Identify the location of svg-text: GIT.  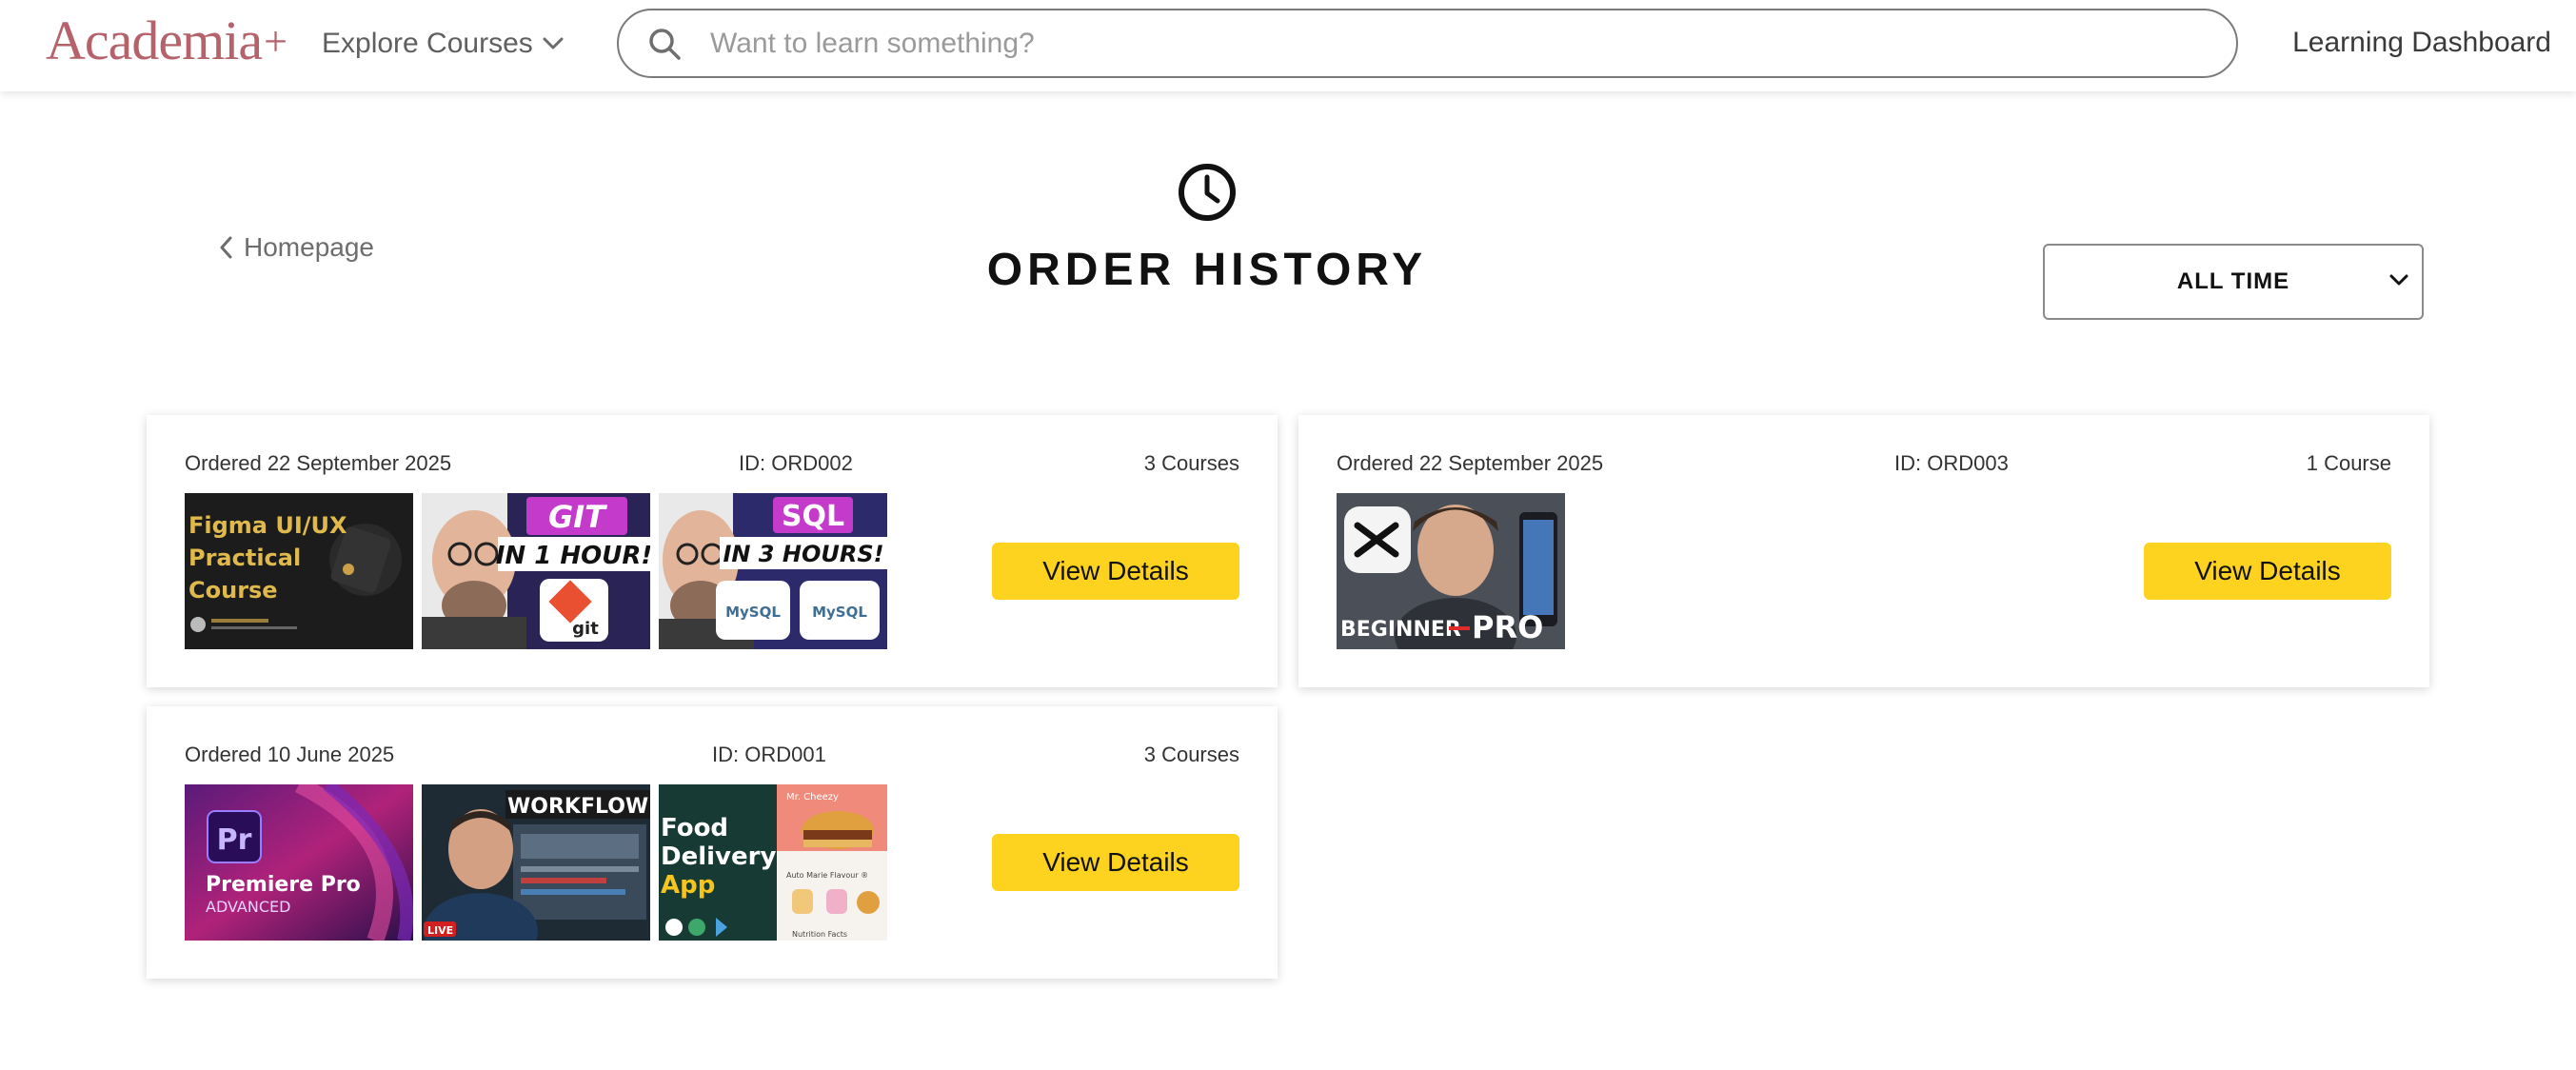
(577, 517).